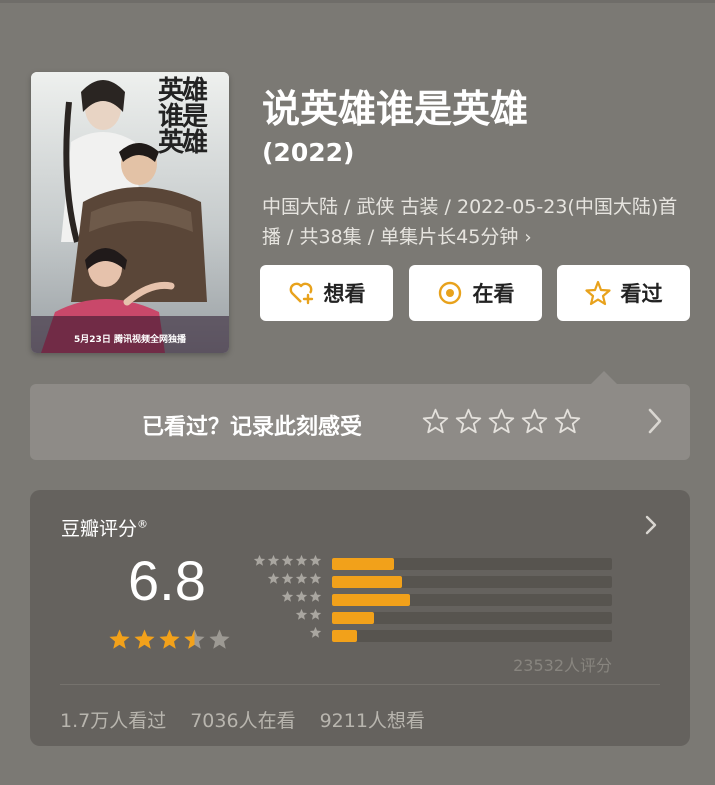 Image resolution: width=715 pixels, height=785 pixels. What do you see at coordinates (301, 293) in the screenshot?
I see `heart-plus-icon` at bounding box center [301, 293].